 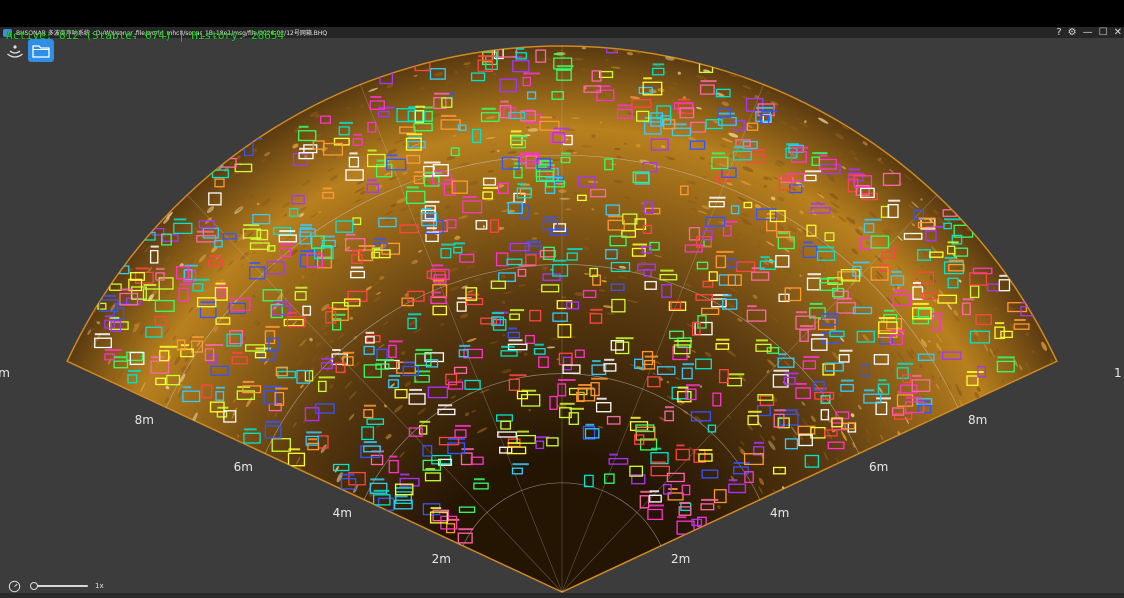 I want to click on folder-icon, so click(x=41, y=51).